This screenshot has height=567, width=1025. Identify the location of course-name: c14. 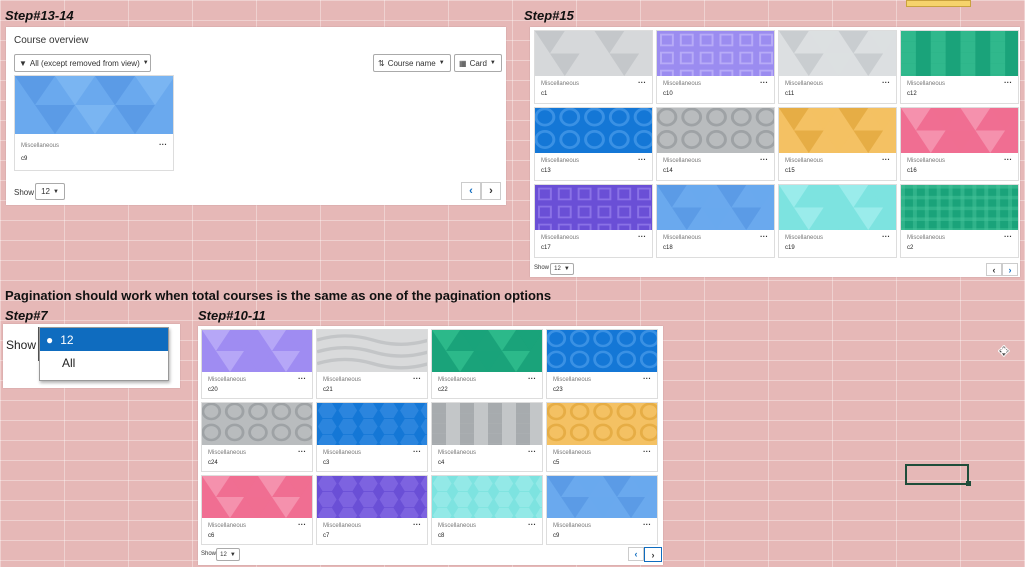
(668, 171).